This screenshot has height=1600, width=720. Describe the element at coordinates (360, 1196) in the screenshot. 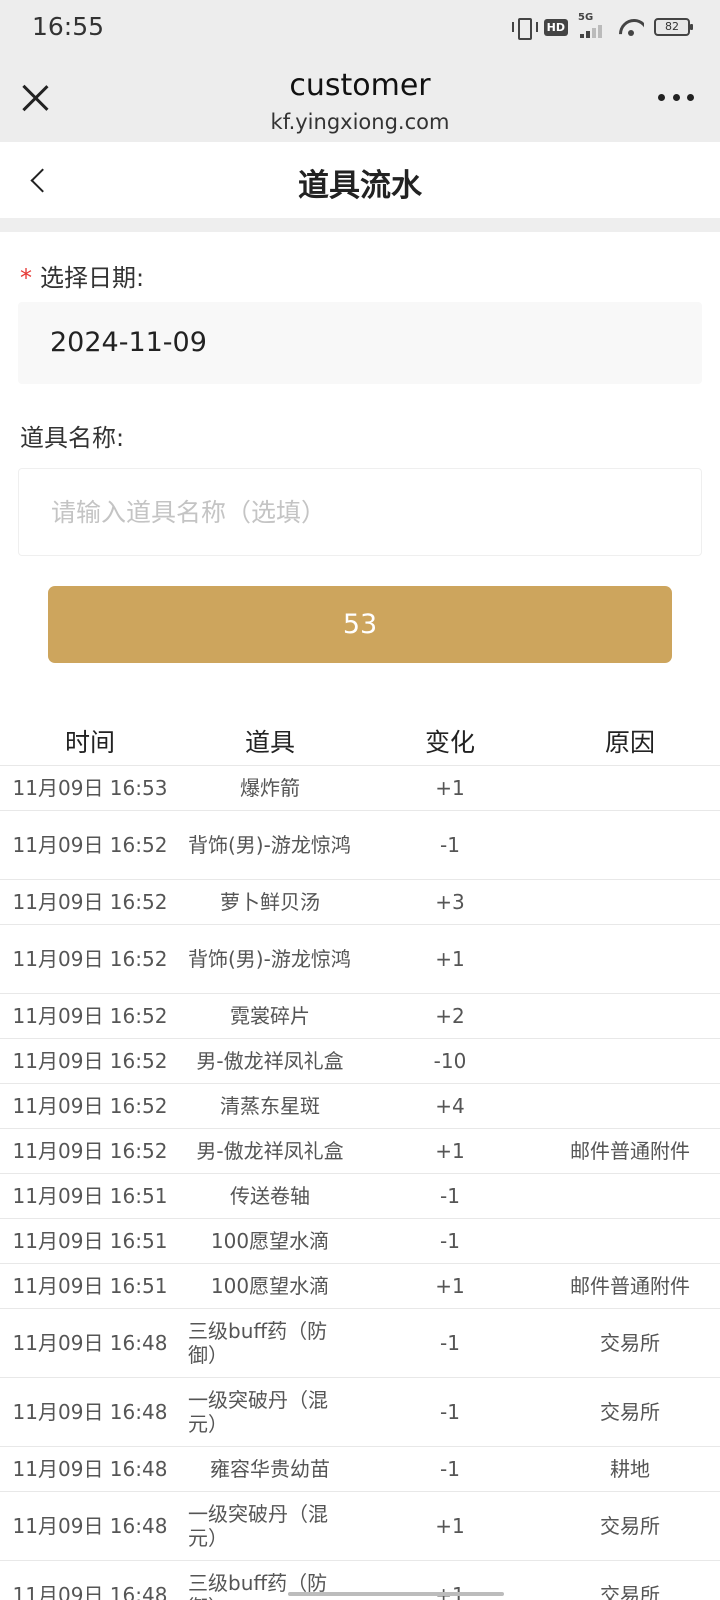

I see `table-row: 11月09日 16:51 传送卷轴 -1` at that location.